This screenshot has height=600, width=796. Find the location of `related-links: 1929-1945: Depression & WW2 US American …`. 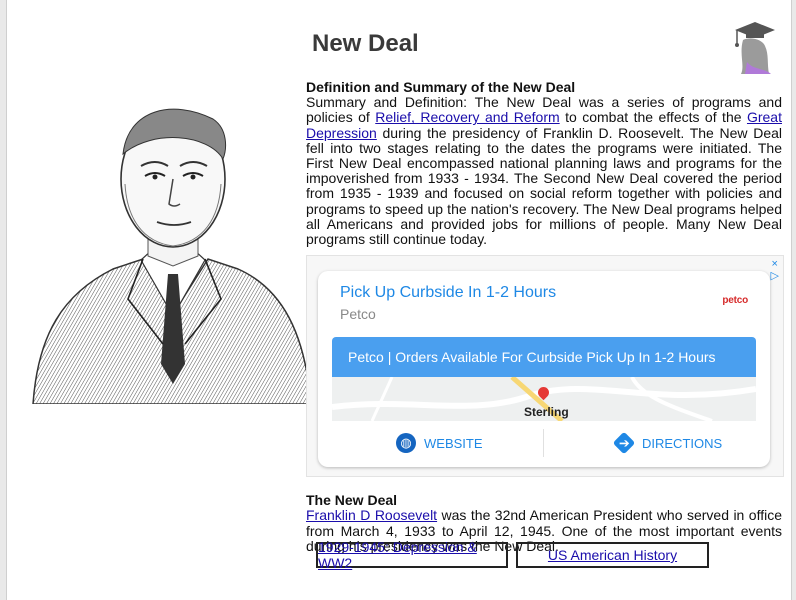

related-links: 1929-1945: Depression & WW2 US American … is located at coordinates (516, 555).